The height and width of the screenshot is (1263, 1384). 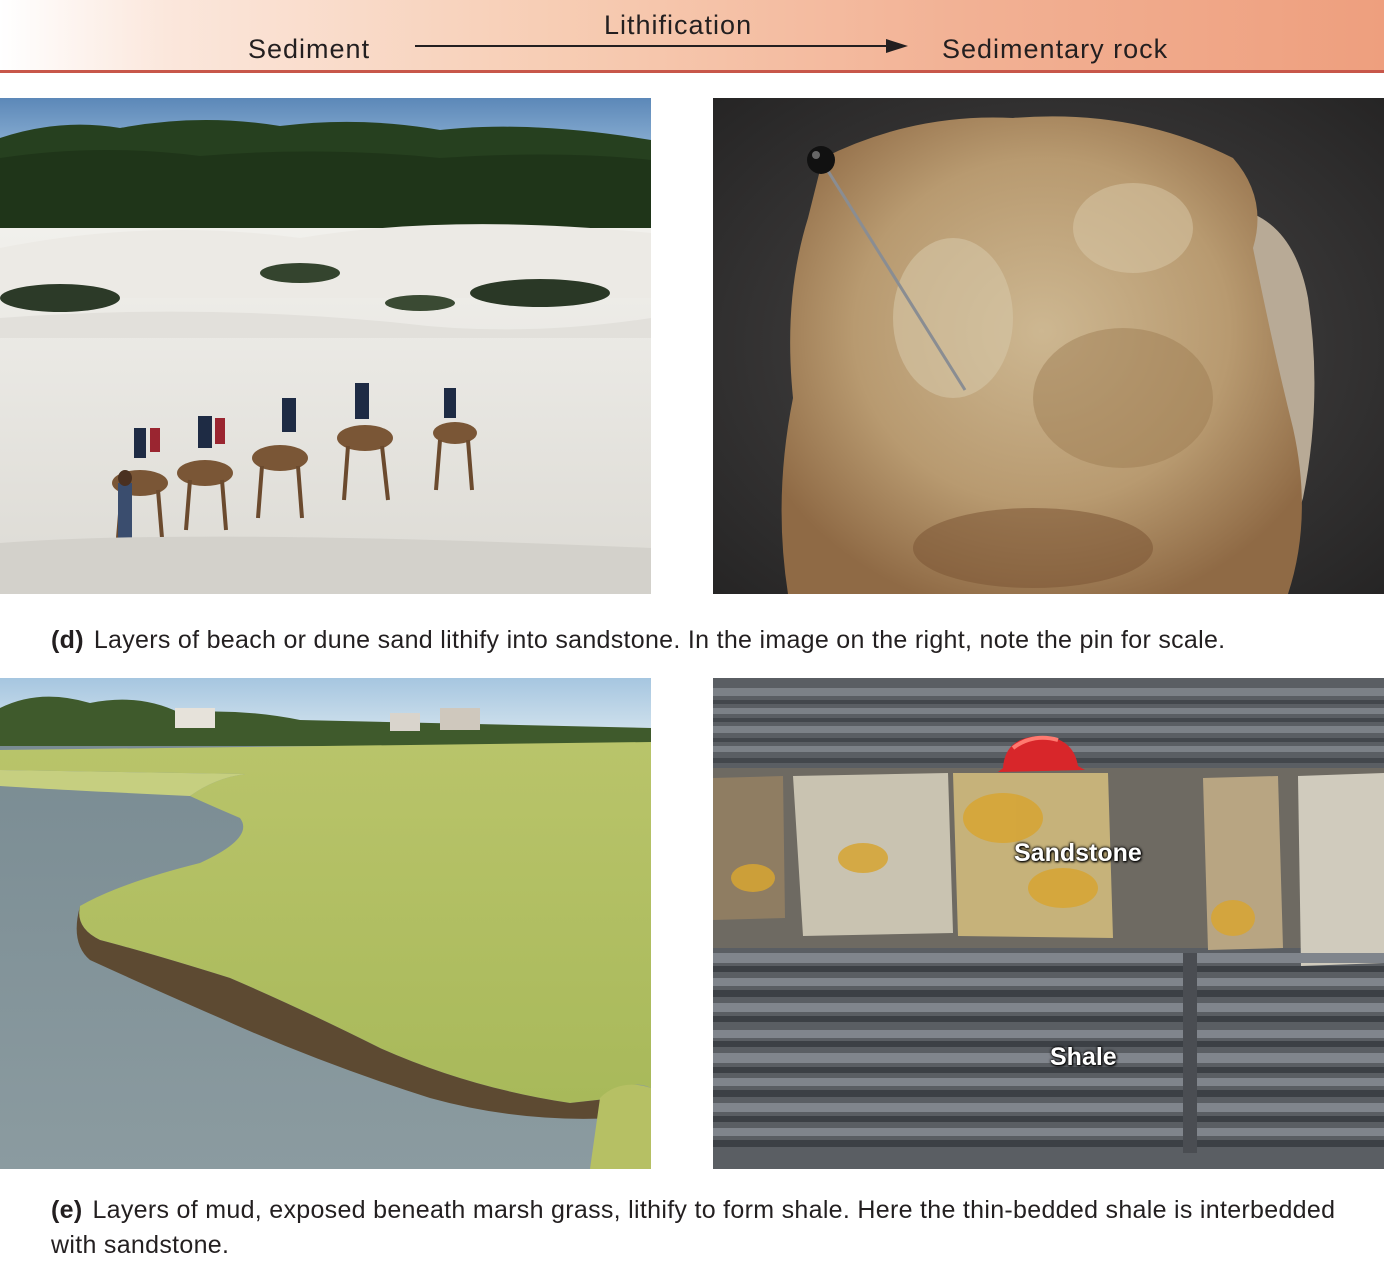 I want to click on caption-e-tag: (e), so click(x=67, y=1210).